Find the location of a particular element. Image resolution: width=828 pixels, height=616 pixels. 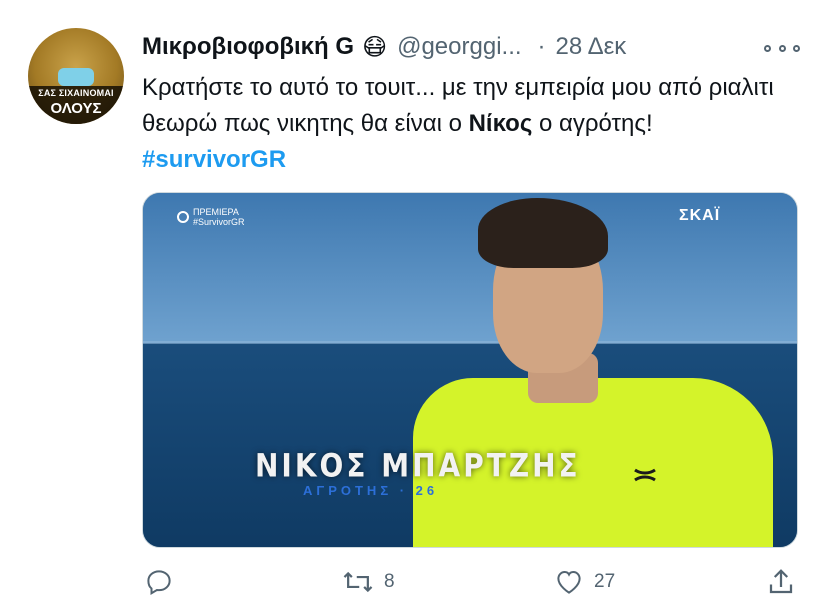

retweet-button: 8 is located at coordinates (368, 582).